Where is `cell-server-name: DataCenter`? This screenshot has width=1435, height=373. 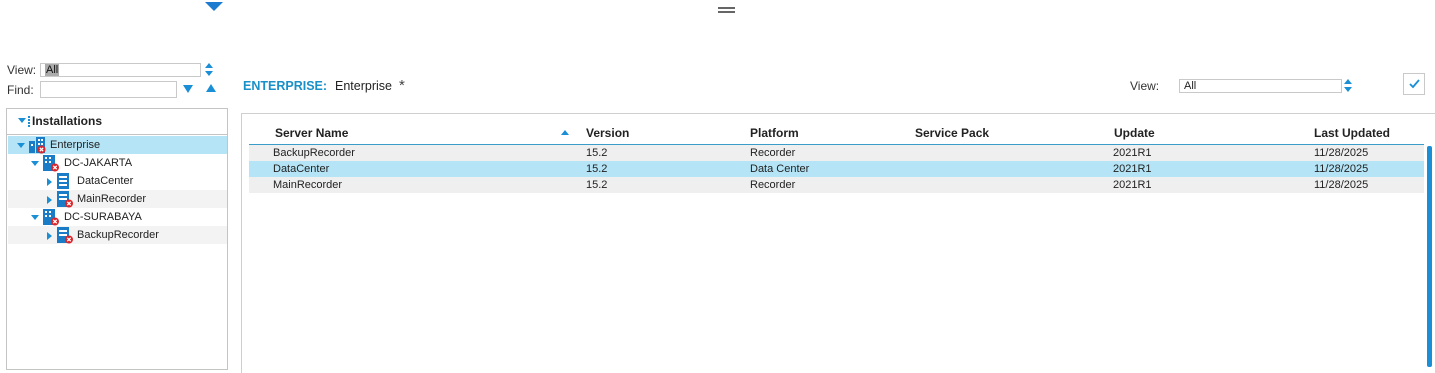
cell-server-name: DataCenter is located at coordinates (301, 169).